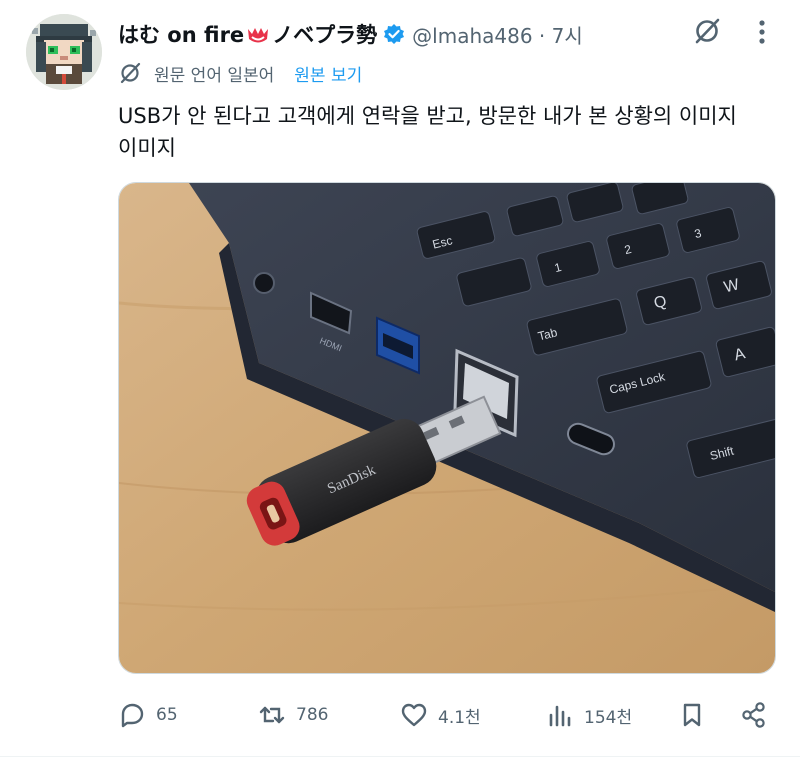  I want to click on fire-emoji, so click(258, 35).